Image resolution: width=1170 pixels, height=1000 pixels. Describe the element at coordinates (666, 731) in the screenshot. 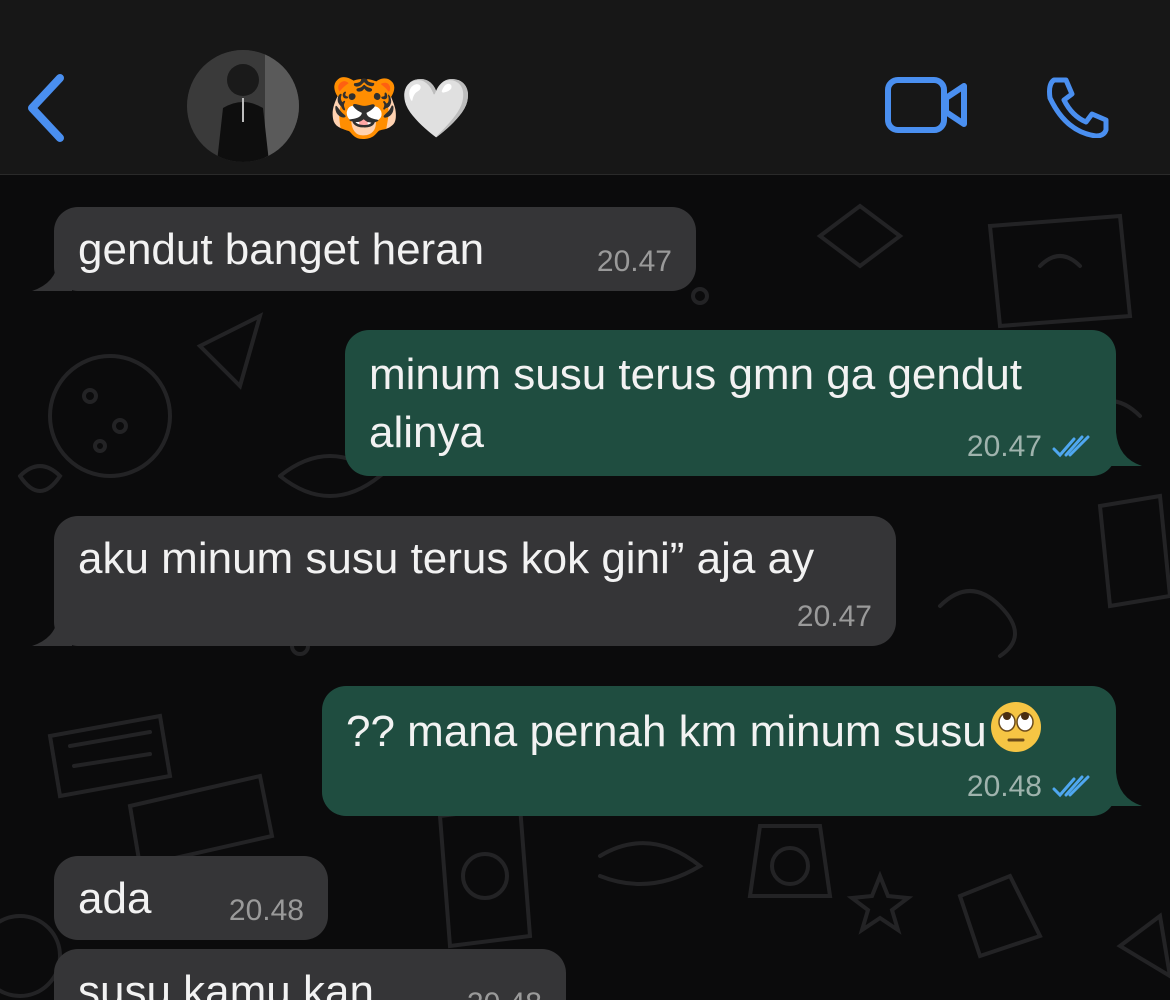

I see `message-text: ?? mana pernah km minum susu` at that location.